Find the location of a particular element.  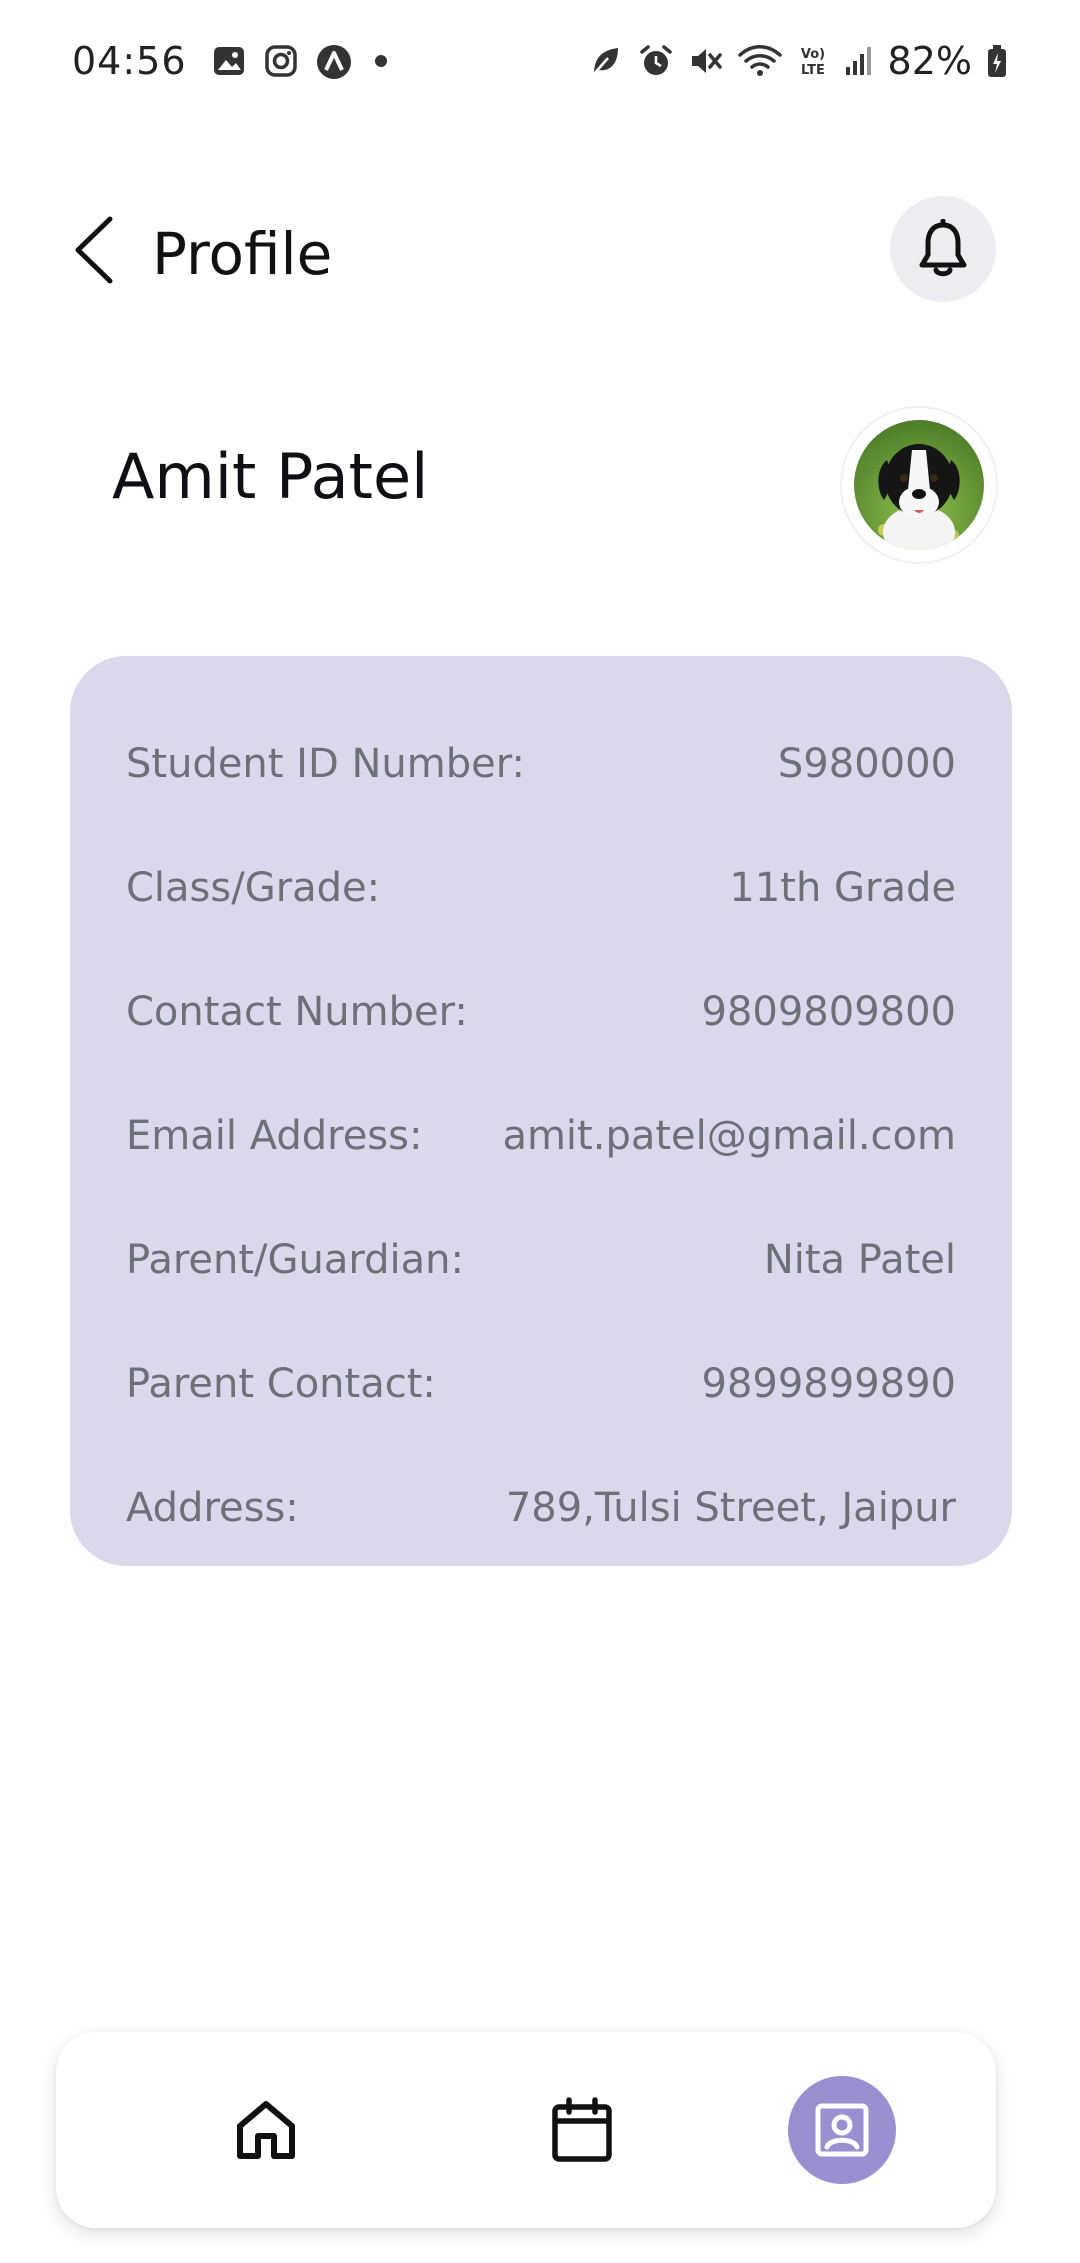

status-bar-left: 04:56 is located at coordinates (229, 61).